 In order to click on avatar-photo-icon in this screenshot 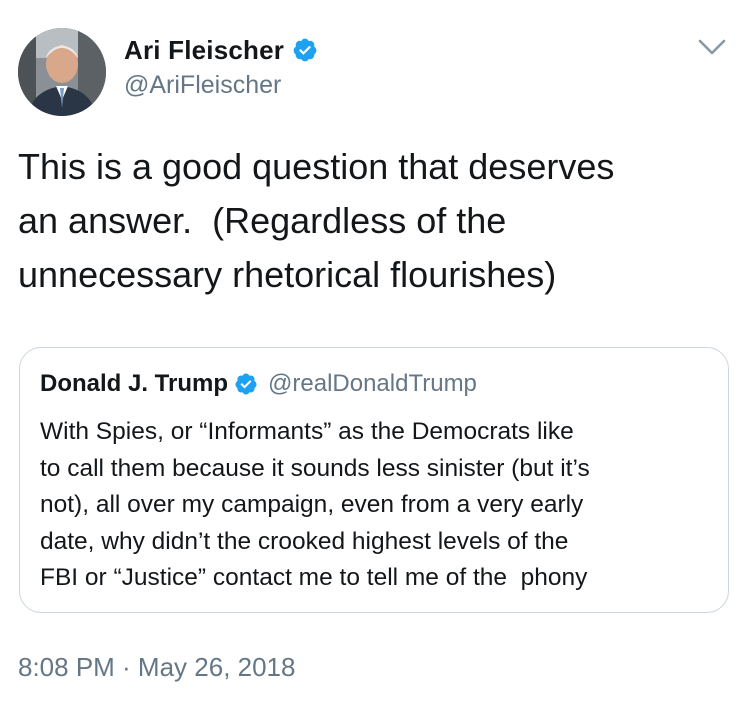, I will do `click(62, 72)`.